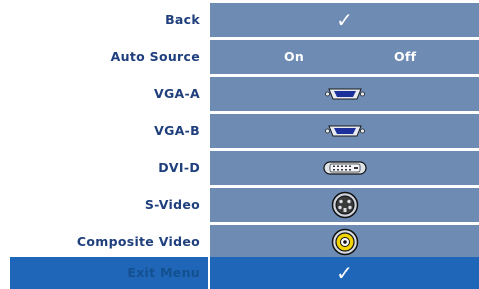 The image size is (479, 289). I want to click on dvi-d-label: DVI-D, so click(179, 167).